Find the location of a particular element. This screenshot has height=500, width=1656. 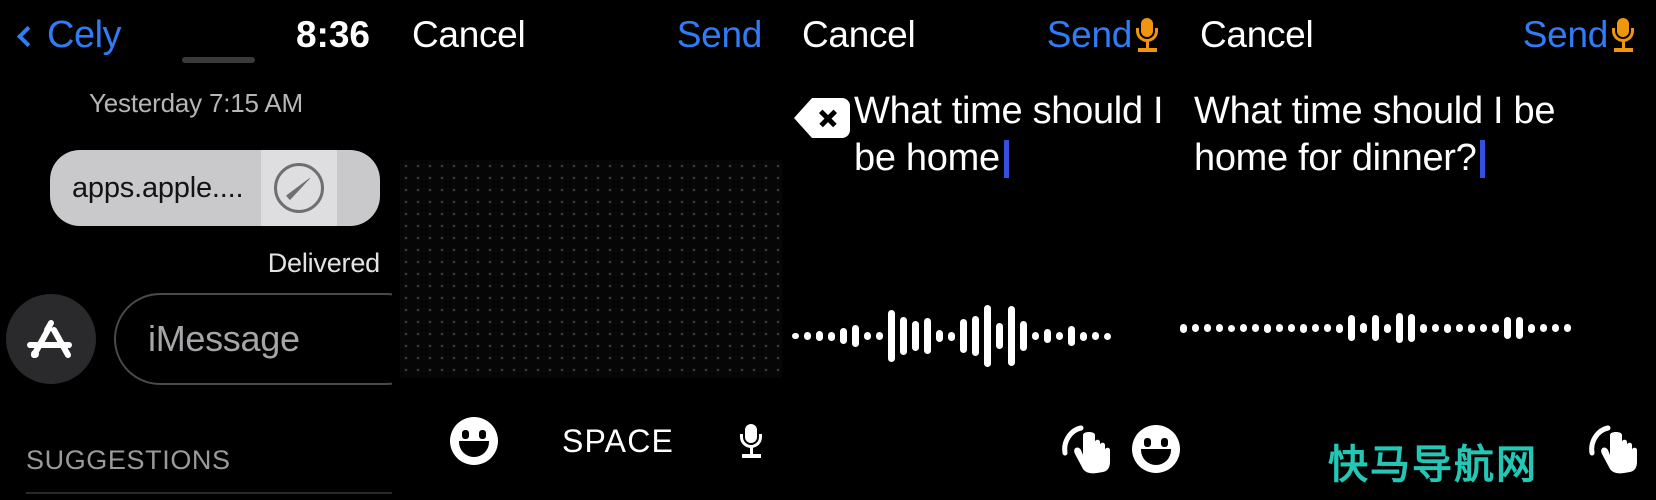

chevron-left-icon is located at coordinates (27, 36).